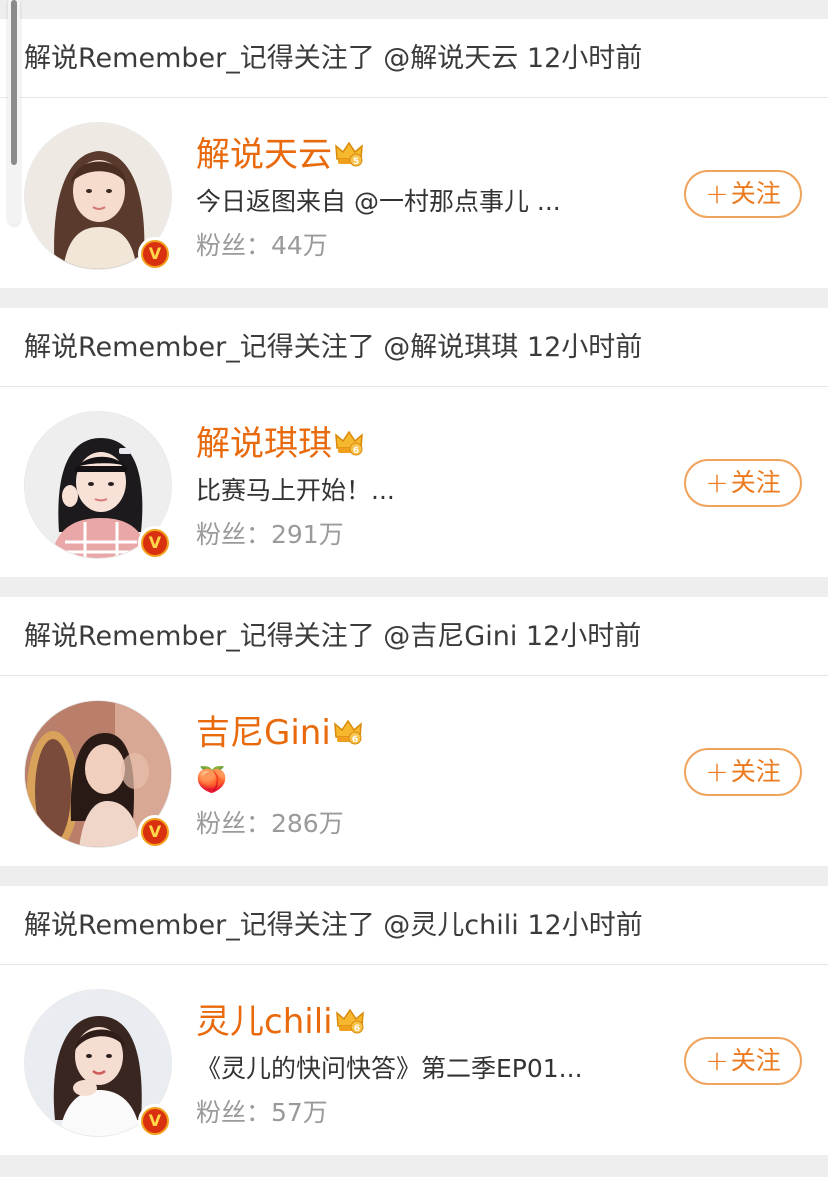 Image resolution: width=828 pixels, height=1177 pixels. Describe the element at coordinates (414, 58) in the screenshot. I see `activity-text: 解说Remember_记得关注了 @解说天云 12小时前` at that location.